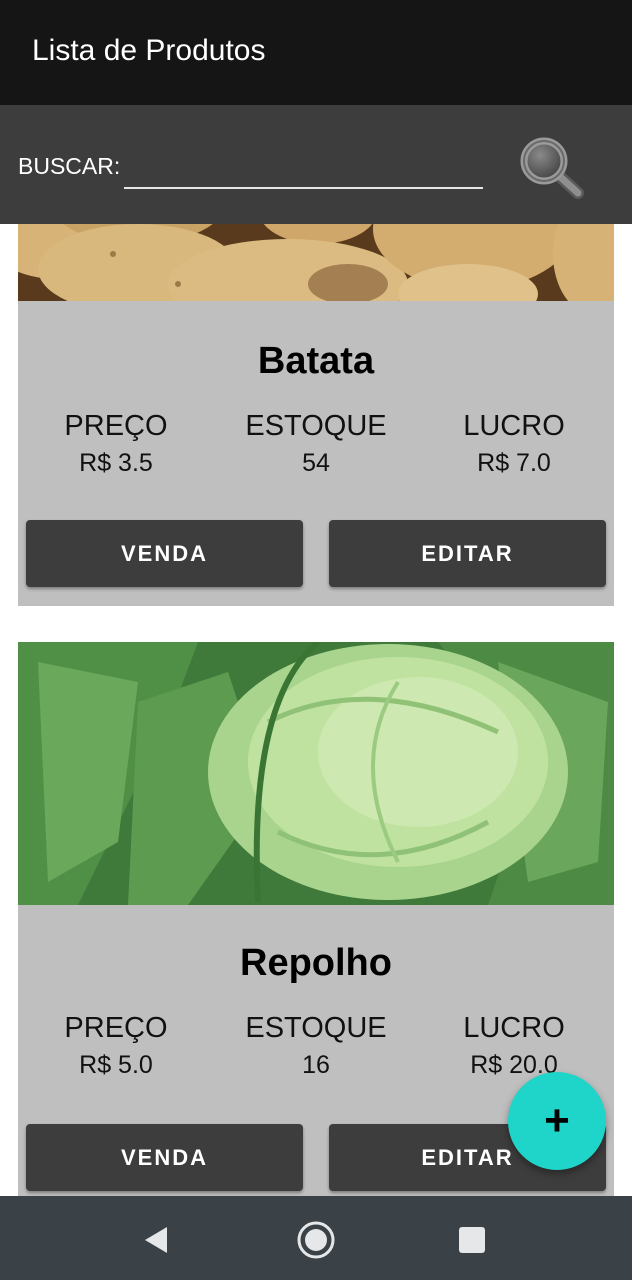 Image resolution: width=632 pixels, height=1280 pixels. Describe the element at coordinates (303, 167) in the screenshot. I see `search-input` at that location.